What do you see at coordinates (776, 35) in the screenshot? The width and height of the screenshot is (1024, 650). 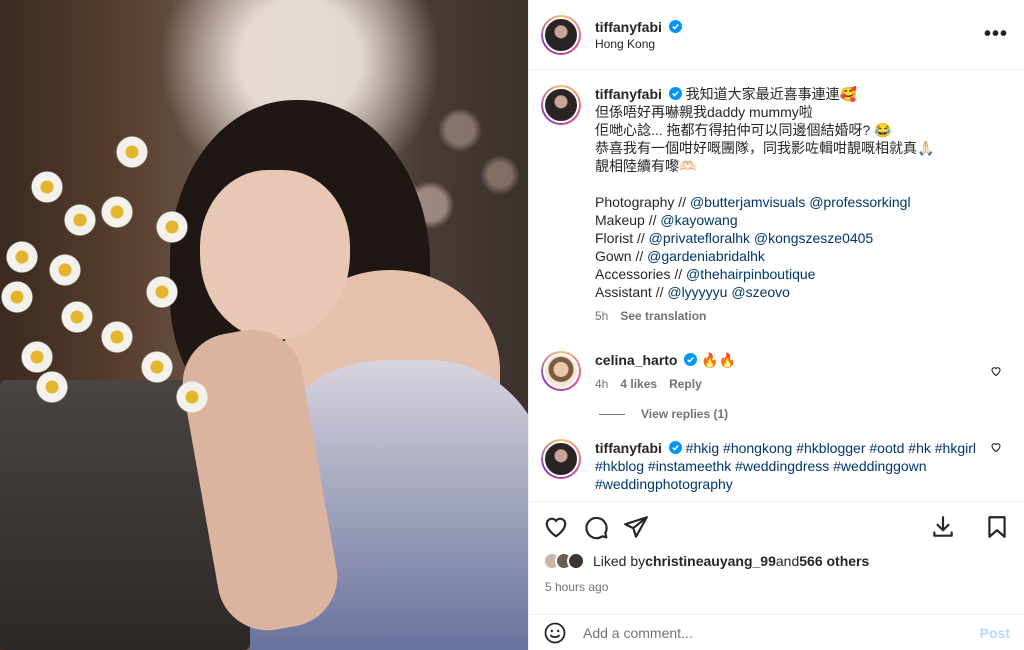 I see `post-header: tiffanyfabi Hong Kong •••` at bounding box center [776, 35].